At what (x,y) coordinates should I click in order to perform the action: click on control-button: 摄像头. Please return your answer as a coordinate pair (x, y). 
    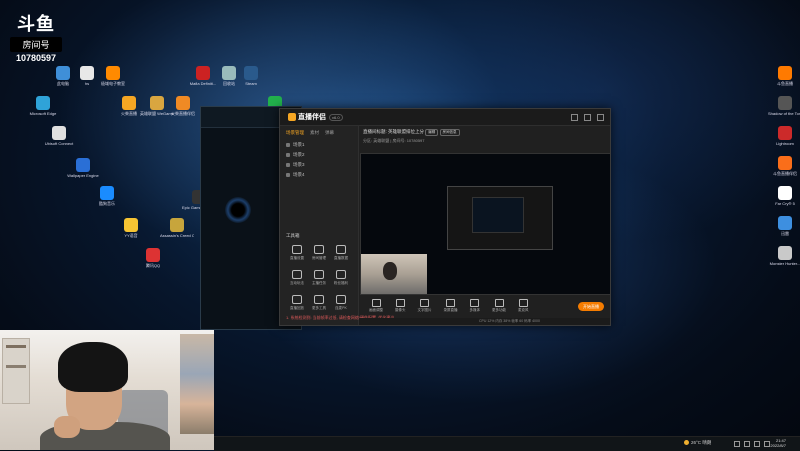
    Looking at the image, I should click on (400, 306).